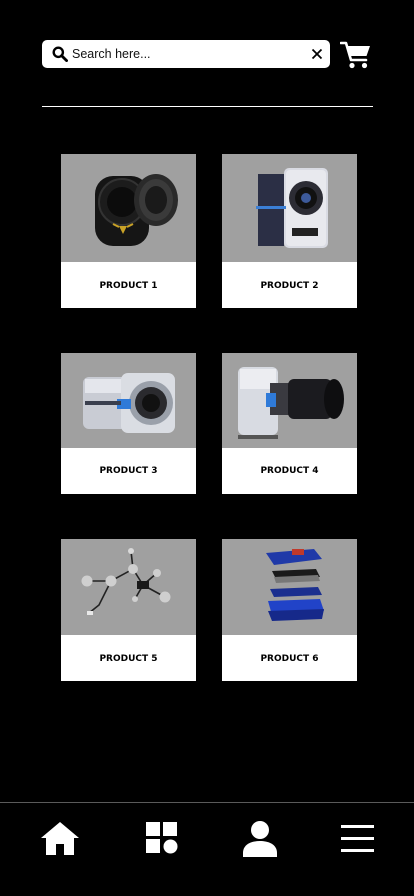 Image resolution: width=414 pixels, height=896 pixels. I want to click on product-card: PRODUCT 4, so click(289, 423).